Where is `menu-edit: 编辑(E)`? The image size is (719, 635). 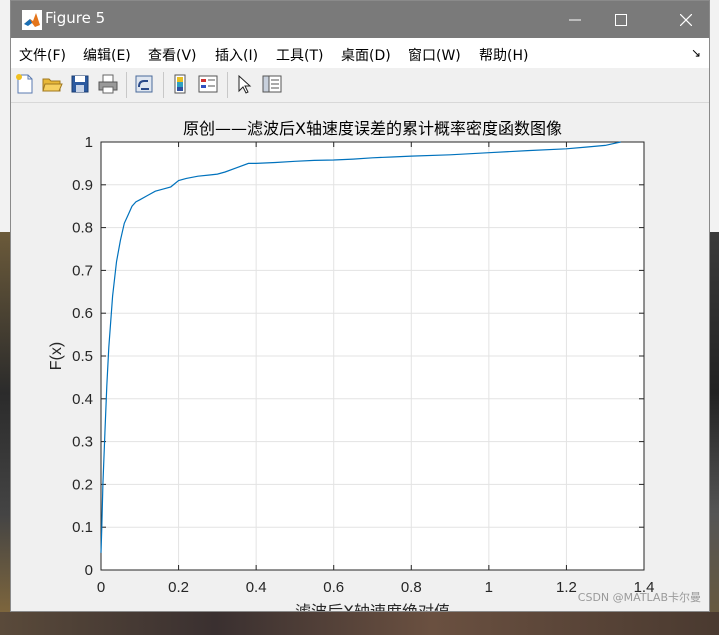
menu-edit: 编辑(E) is located at coordinates (107, 55).